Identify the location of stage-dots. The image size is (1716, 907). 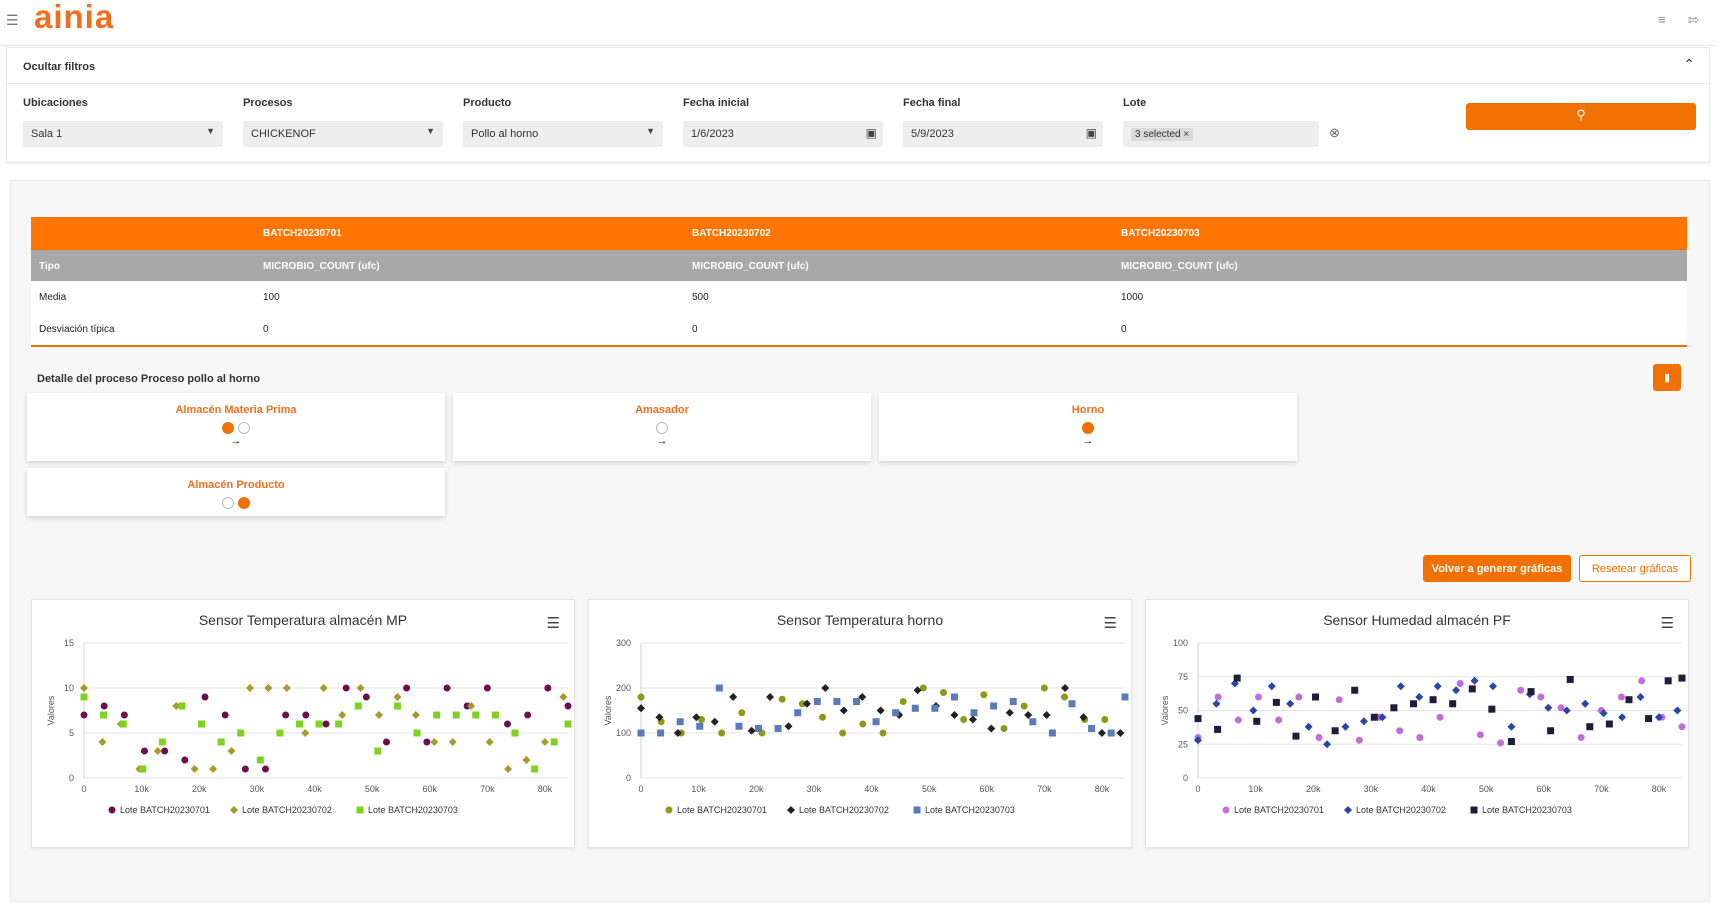
(1088, 428).